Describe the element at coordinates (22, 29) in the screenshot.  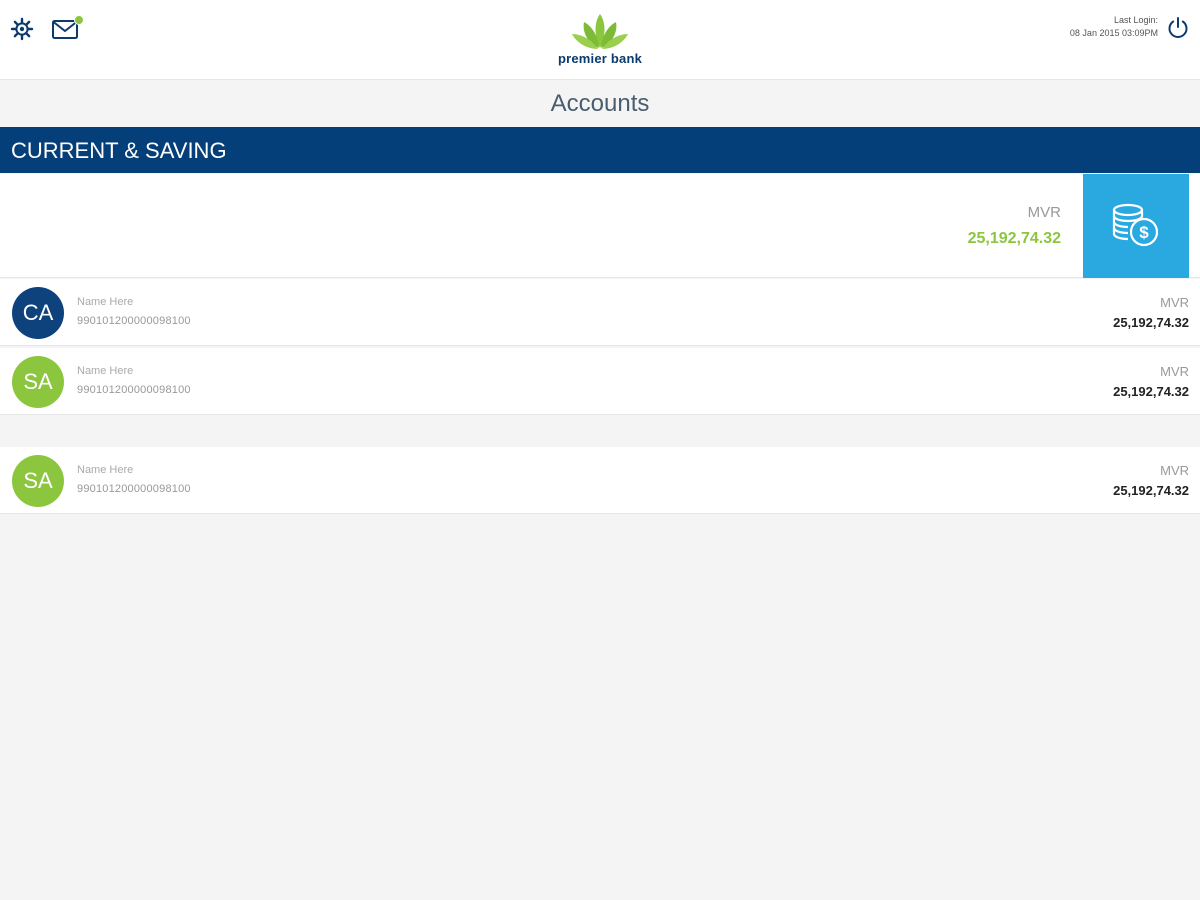
I see `settings-gear-icon` at that location.